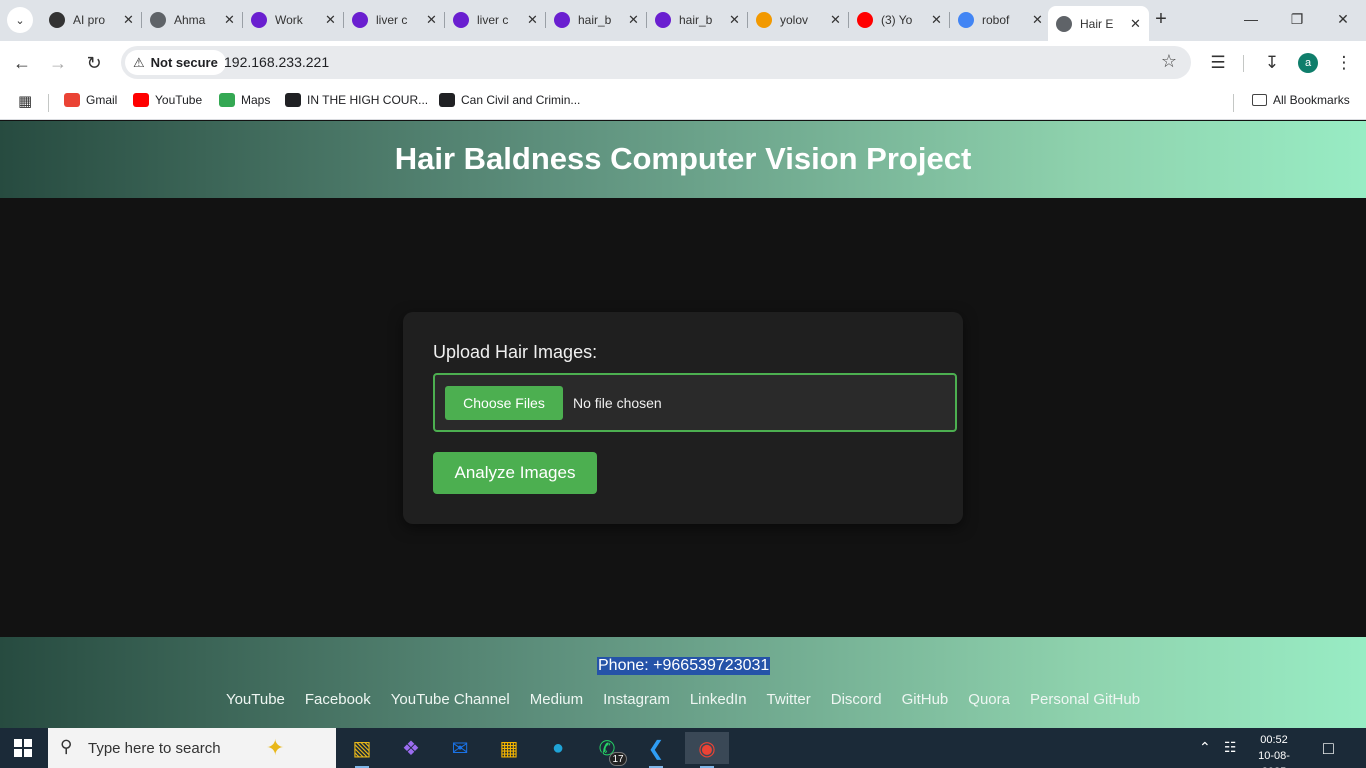 The image size is (1366, 768). Describe the element at coordinates (1218, 63) in the screenshot. I see `extensions-icon: ☰` at that location.